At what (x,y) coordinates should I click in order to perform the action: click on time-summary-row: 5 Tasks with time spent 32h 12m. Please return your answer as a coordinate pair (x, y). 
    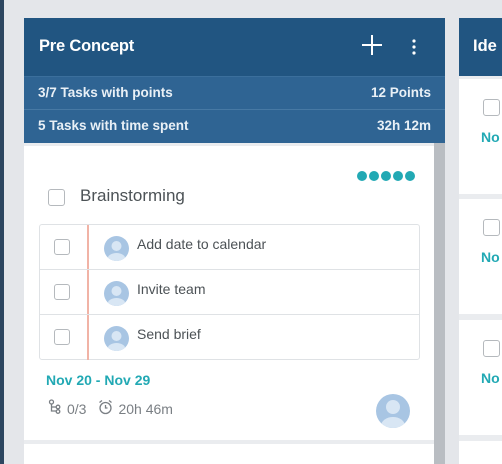
    Looking at the image, I should click on (234, 126).